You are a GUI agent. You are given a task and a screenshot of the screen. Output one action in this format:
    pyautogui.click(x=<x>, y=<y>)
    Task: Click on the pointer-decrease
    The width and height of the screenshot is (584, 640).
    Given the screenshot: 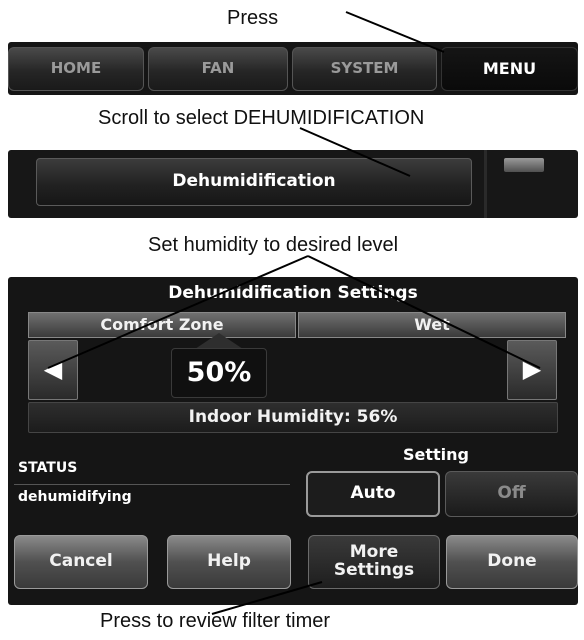 What is the action you would take?
    pyautogui.click(x=178, y=312)
    